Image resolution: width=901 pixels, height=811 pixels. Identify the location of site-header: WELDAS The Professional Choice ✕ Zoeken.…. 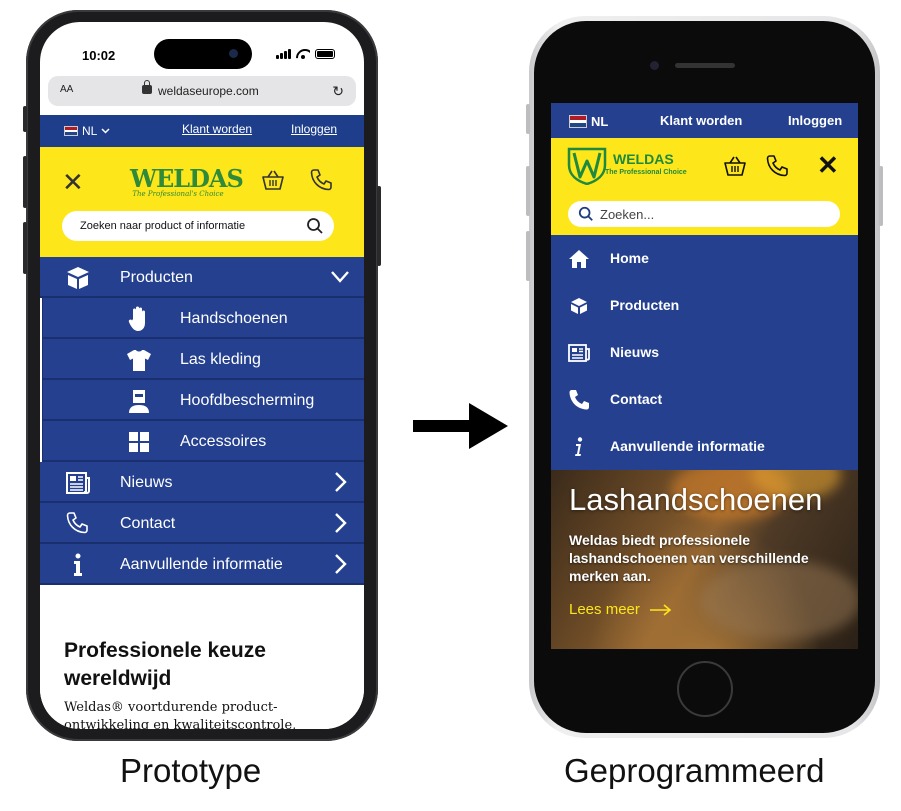
(704, 186).